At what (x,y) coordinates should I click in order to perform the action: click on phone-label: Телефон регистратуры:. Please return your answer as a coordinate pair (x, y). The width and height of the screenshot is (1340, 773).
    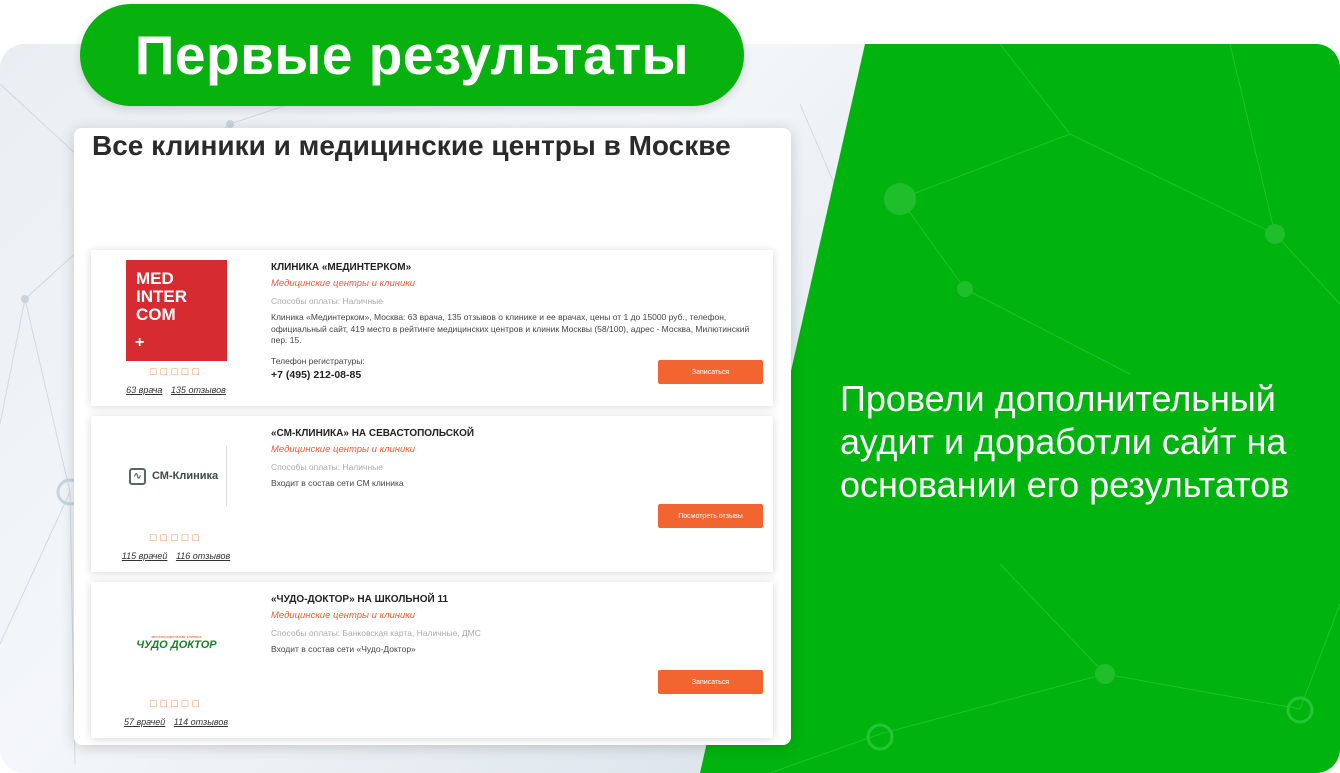
    Looking at the image, I should click on (318, 361).